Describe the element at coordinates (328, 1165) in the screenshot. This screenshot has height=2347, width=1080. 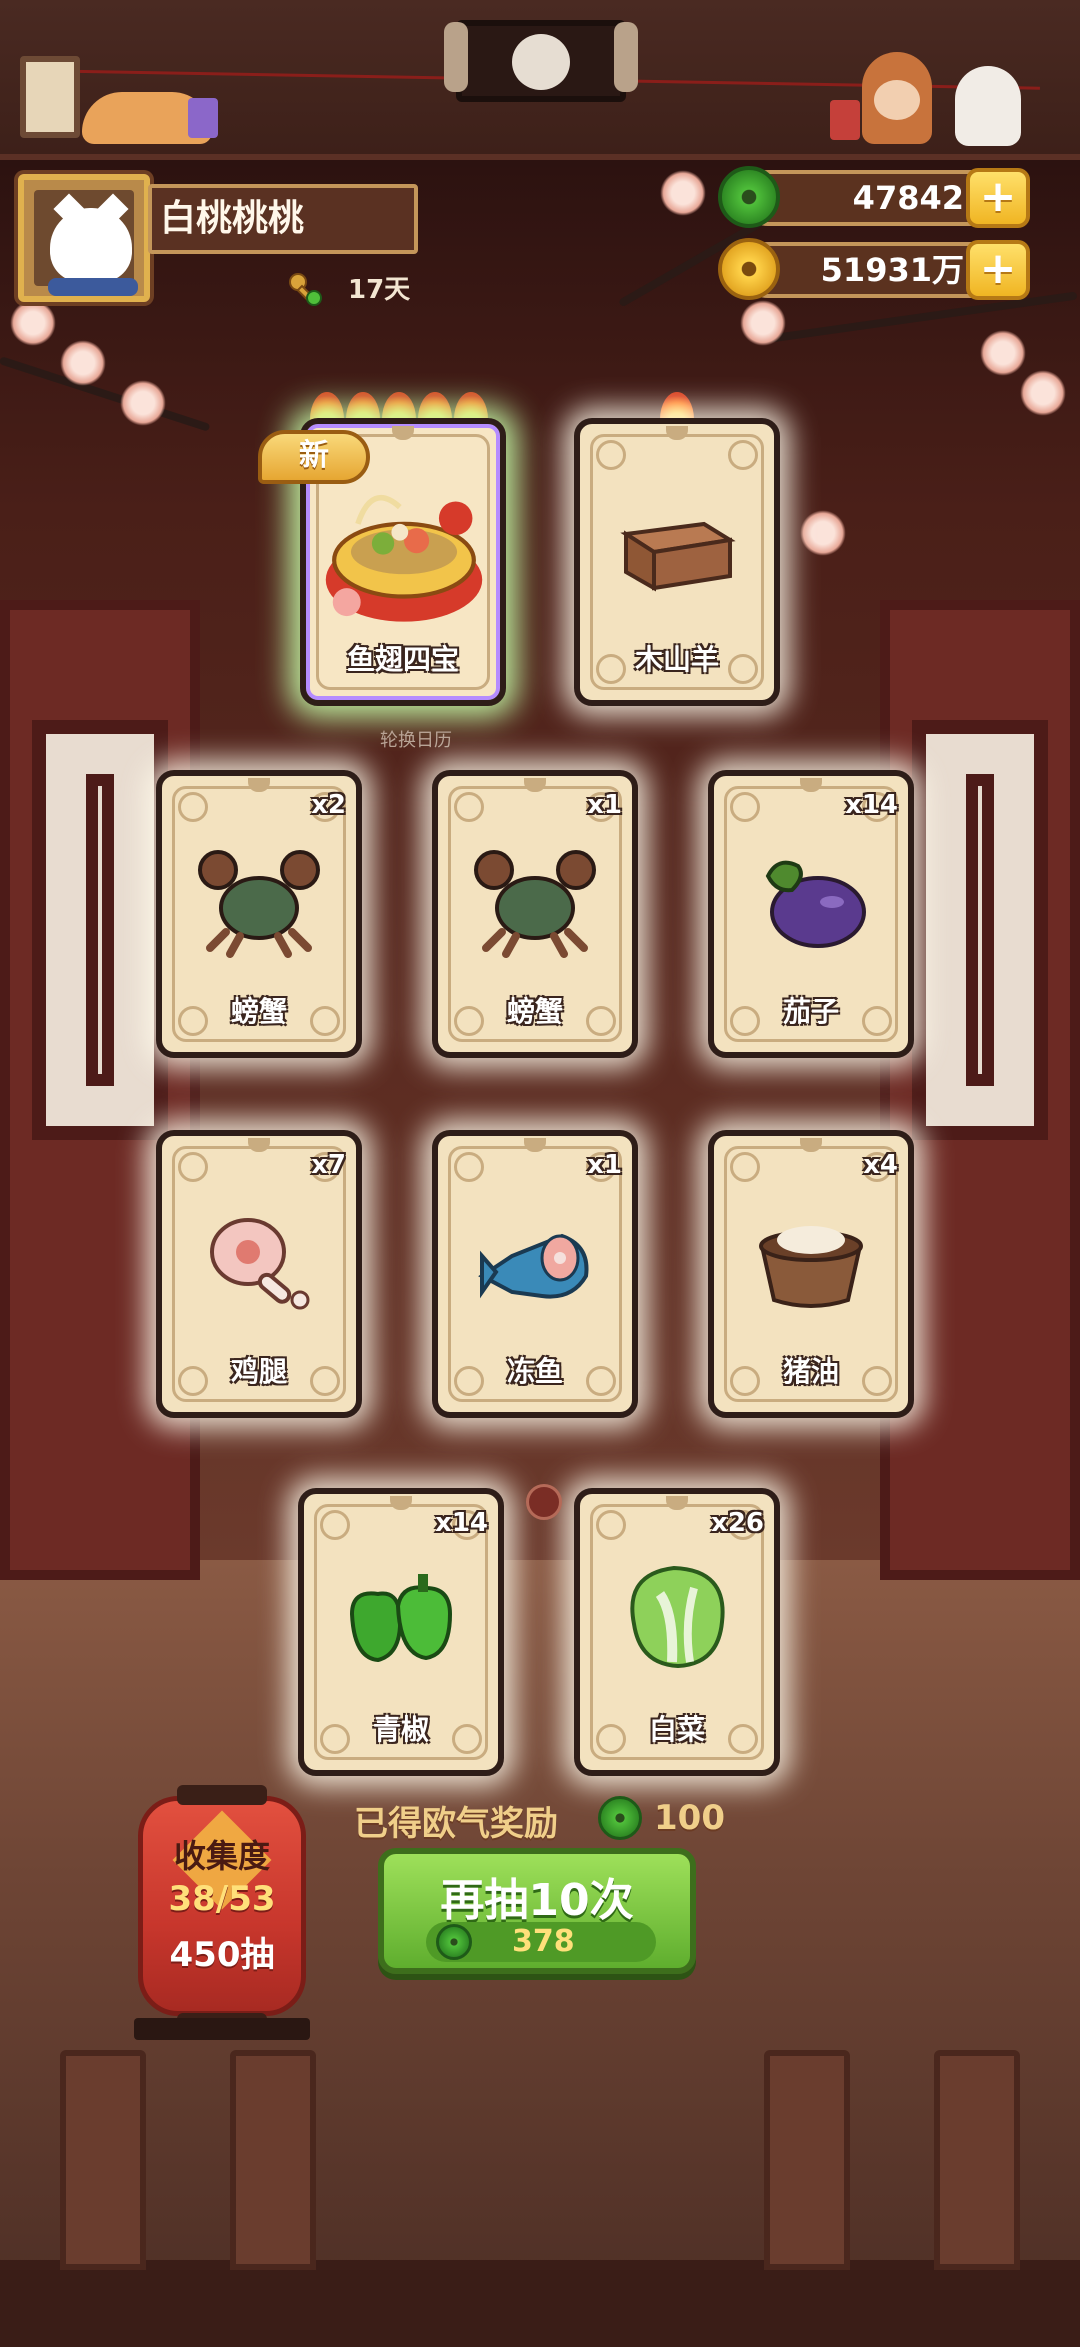
I see `card-count: x7` at that location.